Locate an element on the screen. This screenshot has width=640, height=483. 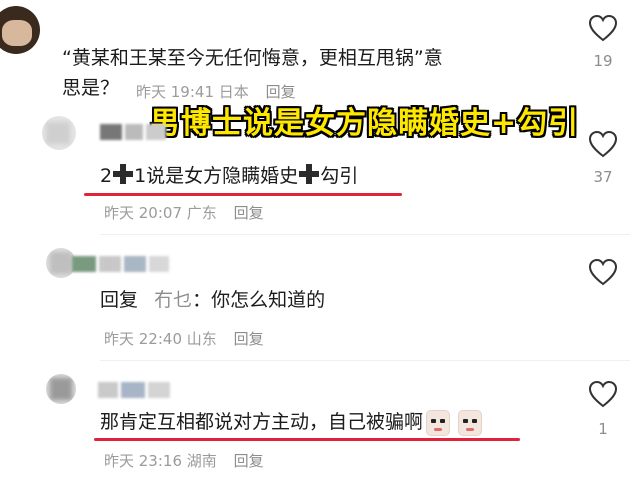
like-count: 37 is located at coordinates (603, 177).